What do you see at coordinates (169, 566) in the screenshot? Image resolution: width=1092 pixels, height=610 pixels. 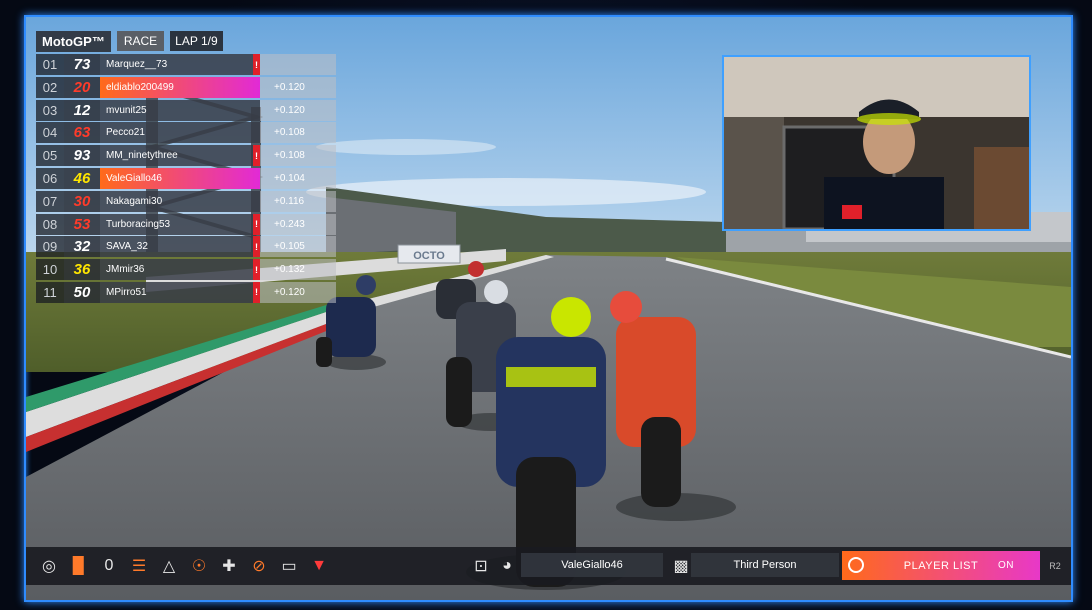 I see `triangle-icon: △` at bounding box center [169, 566].